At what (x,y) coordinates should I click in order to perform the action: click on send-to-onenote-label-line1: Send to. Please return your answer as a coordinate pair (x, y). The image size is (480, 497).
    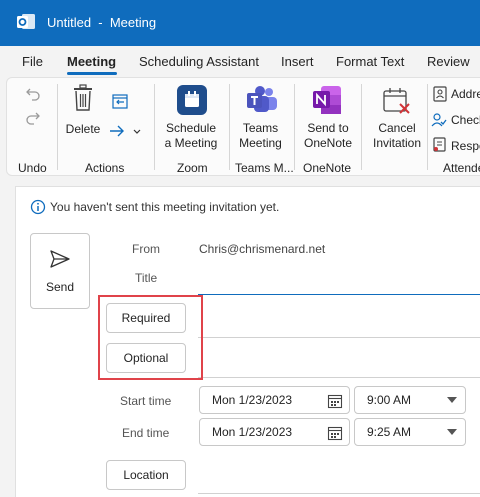
    Looking at the image, I should click on (328, 128).